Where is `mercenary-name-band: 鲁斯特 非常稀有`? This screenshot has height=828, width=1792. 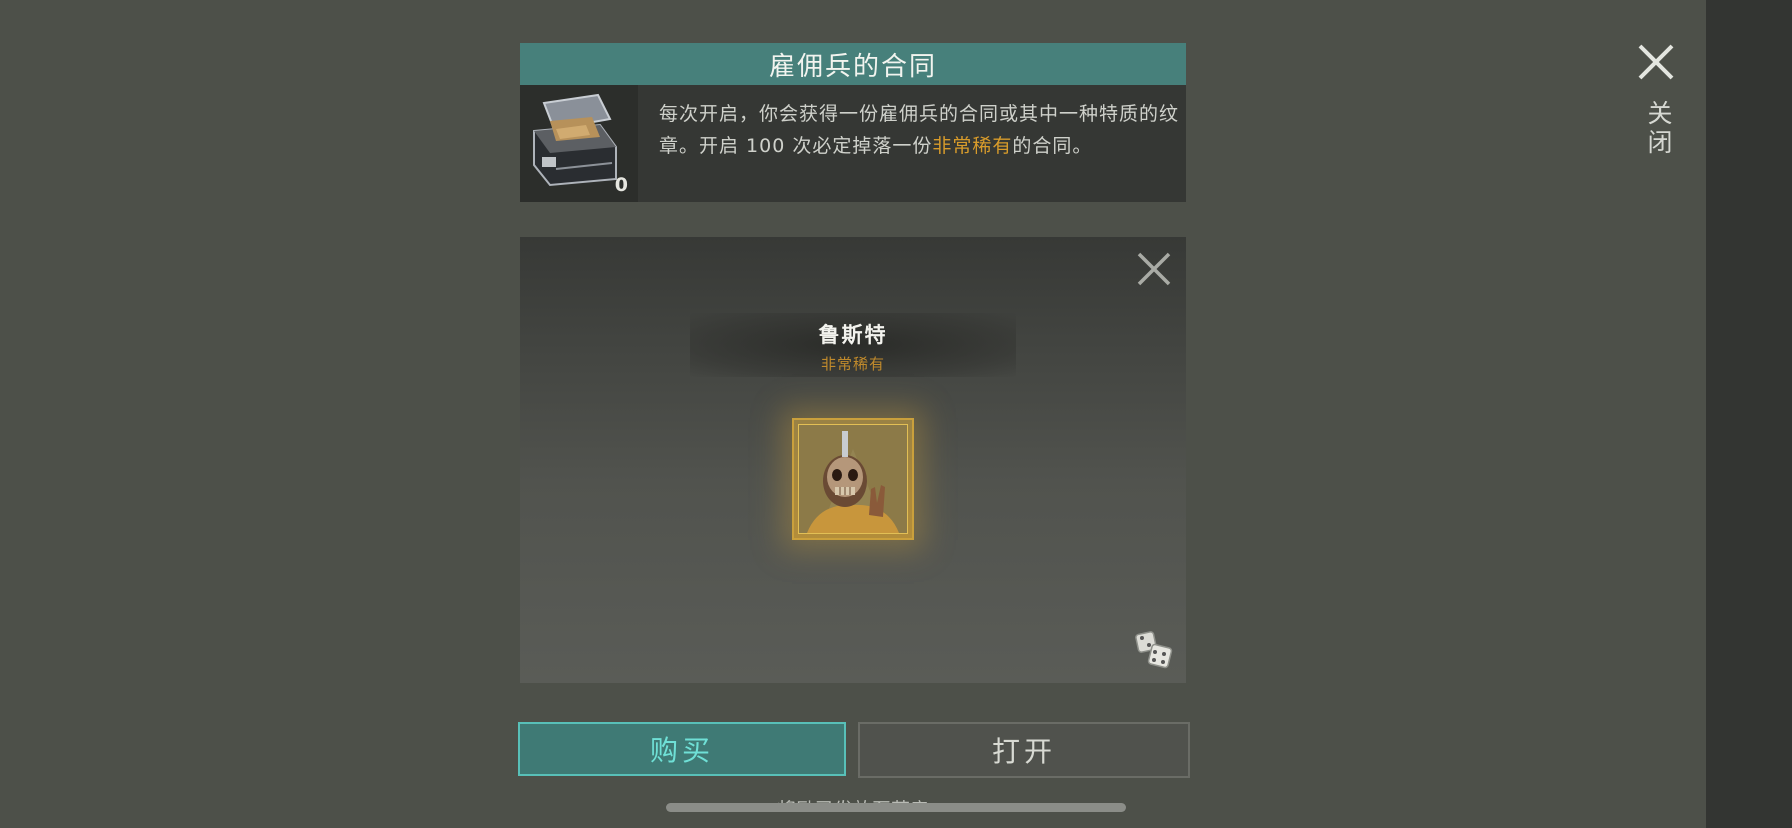 mercenary-name-band: 鲁斯特 非常稀有 is located at coordinates (853, 345).